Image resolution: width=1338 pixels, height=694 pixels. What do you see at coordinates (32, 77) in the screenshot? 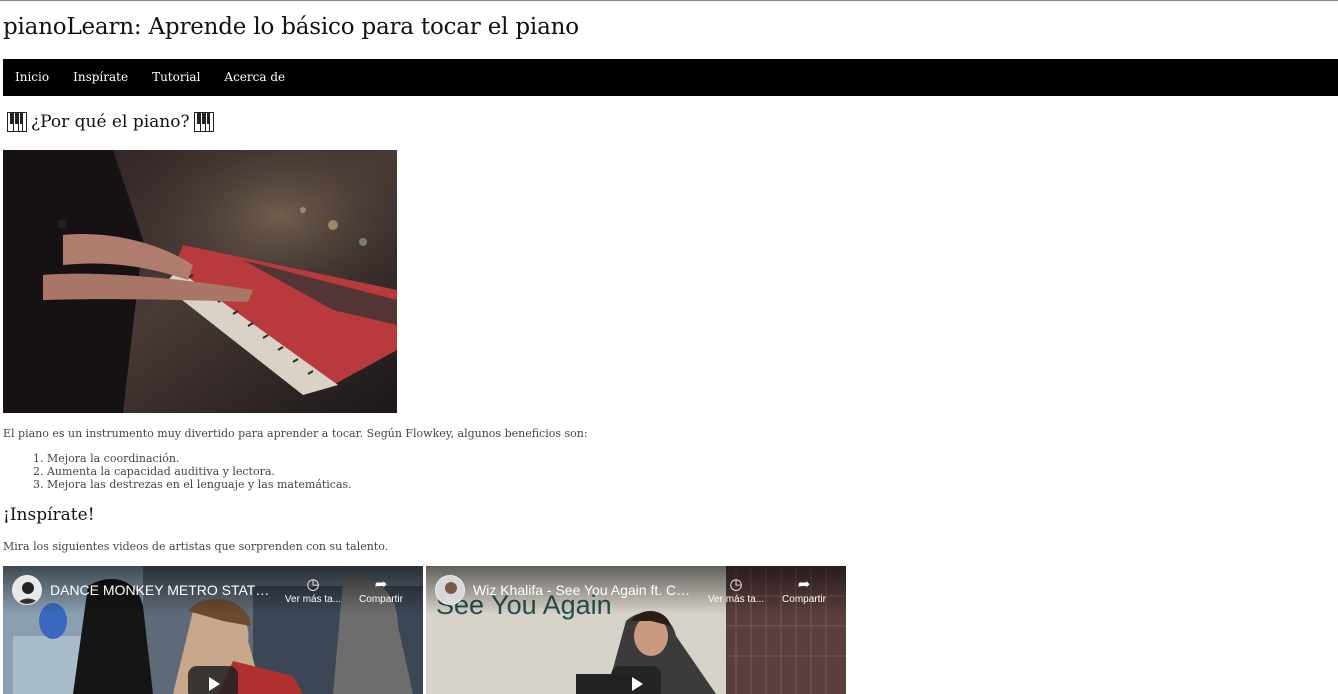
I see `nav-inicio-link: Inicio` at bounding box center [32, 77].